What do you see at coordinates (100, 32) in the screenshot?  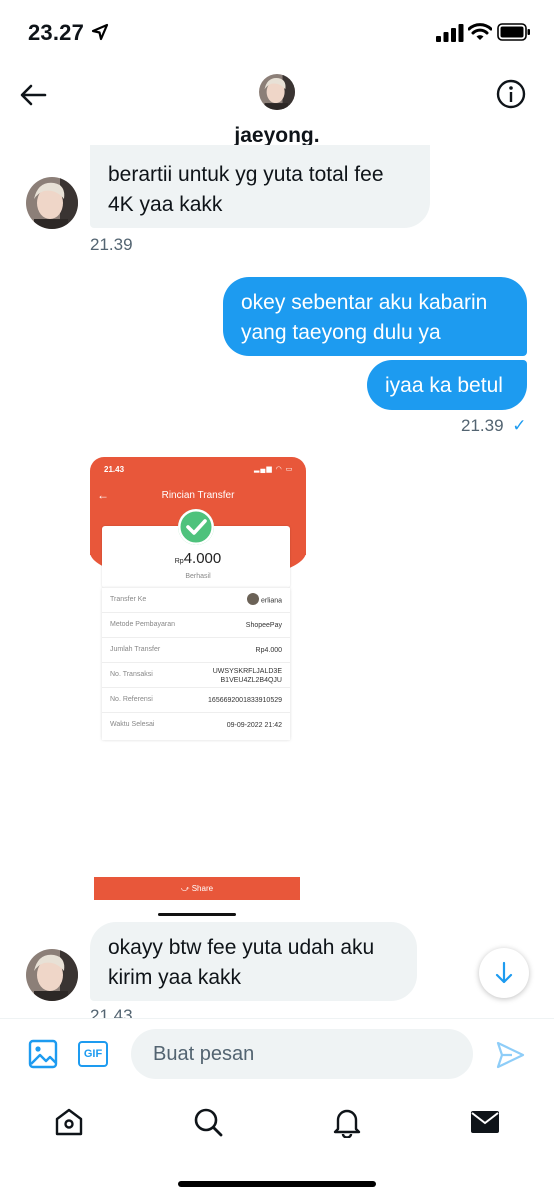 I see `location-arrow-icon` at bounding box center [100, 32].